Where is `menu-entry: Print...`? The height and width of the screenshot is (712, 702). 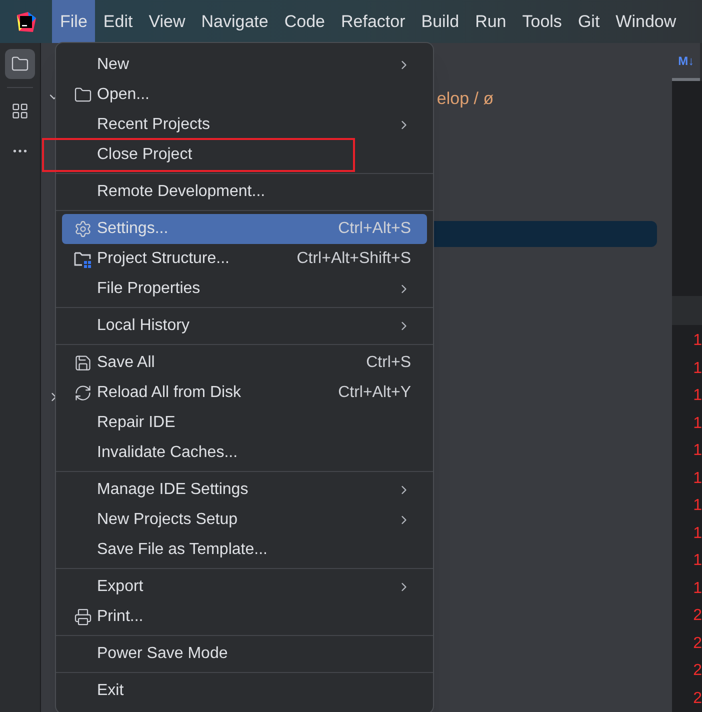 menu-entry: Print... is located at coordinates (244, 617).